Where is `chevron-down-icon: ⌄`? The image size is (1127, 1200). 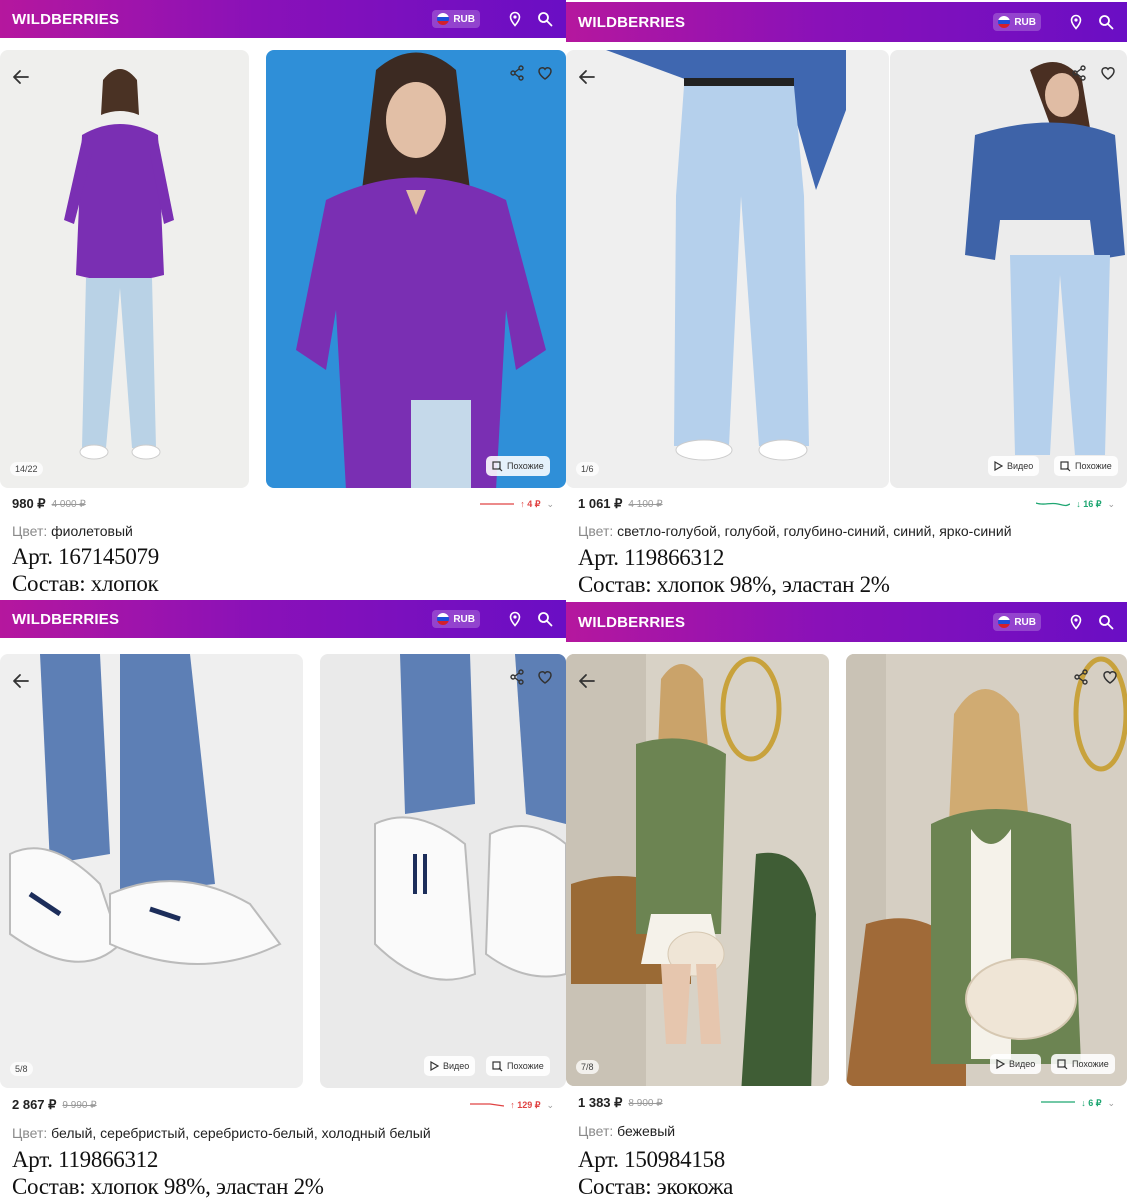 chevron-down-icon: ⌄ is located at coordinates (1111, 1102).